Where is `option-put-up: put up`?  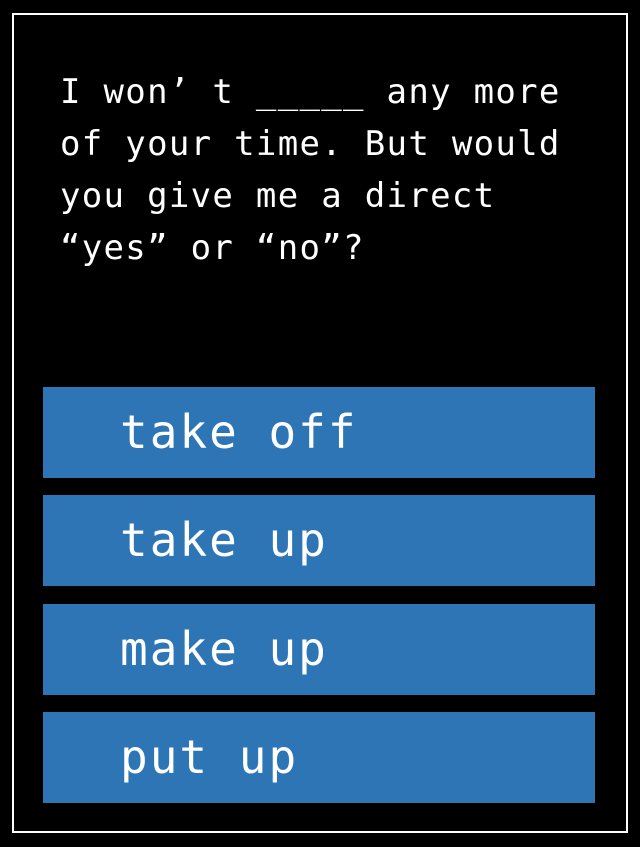
option-put-up: put up is located at coordinates (319, 757).